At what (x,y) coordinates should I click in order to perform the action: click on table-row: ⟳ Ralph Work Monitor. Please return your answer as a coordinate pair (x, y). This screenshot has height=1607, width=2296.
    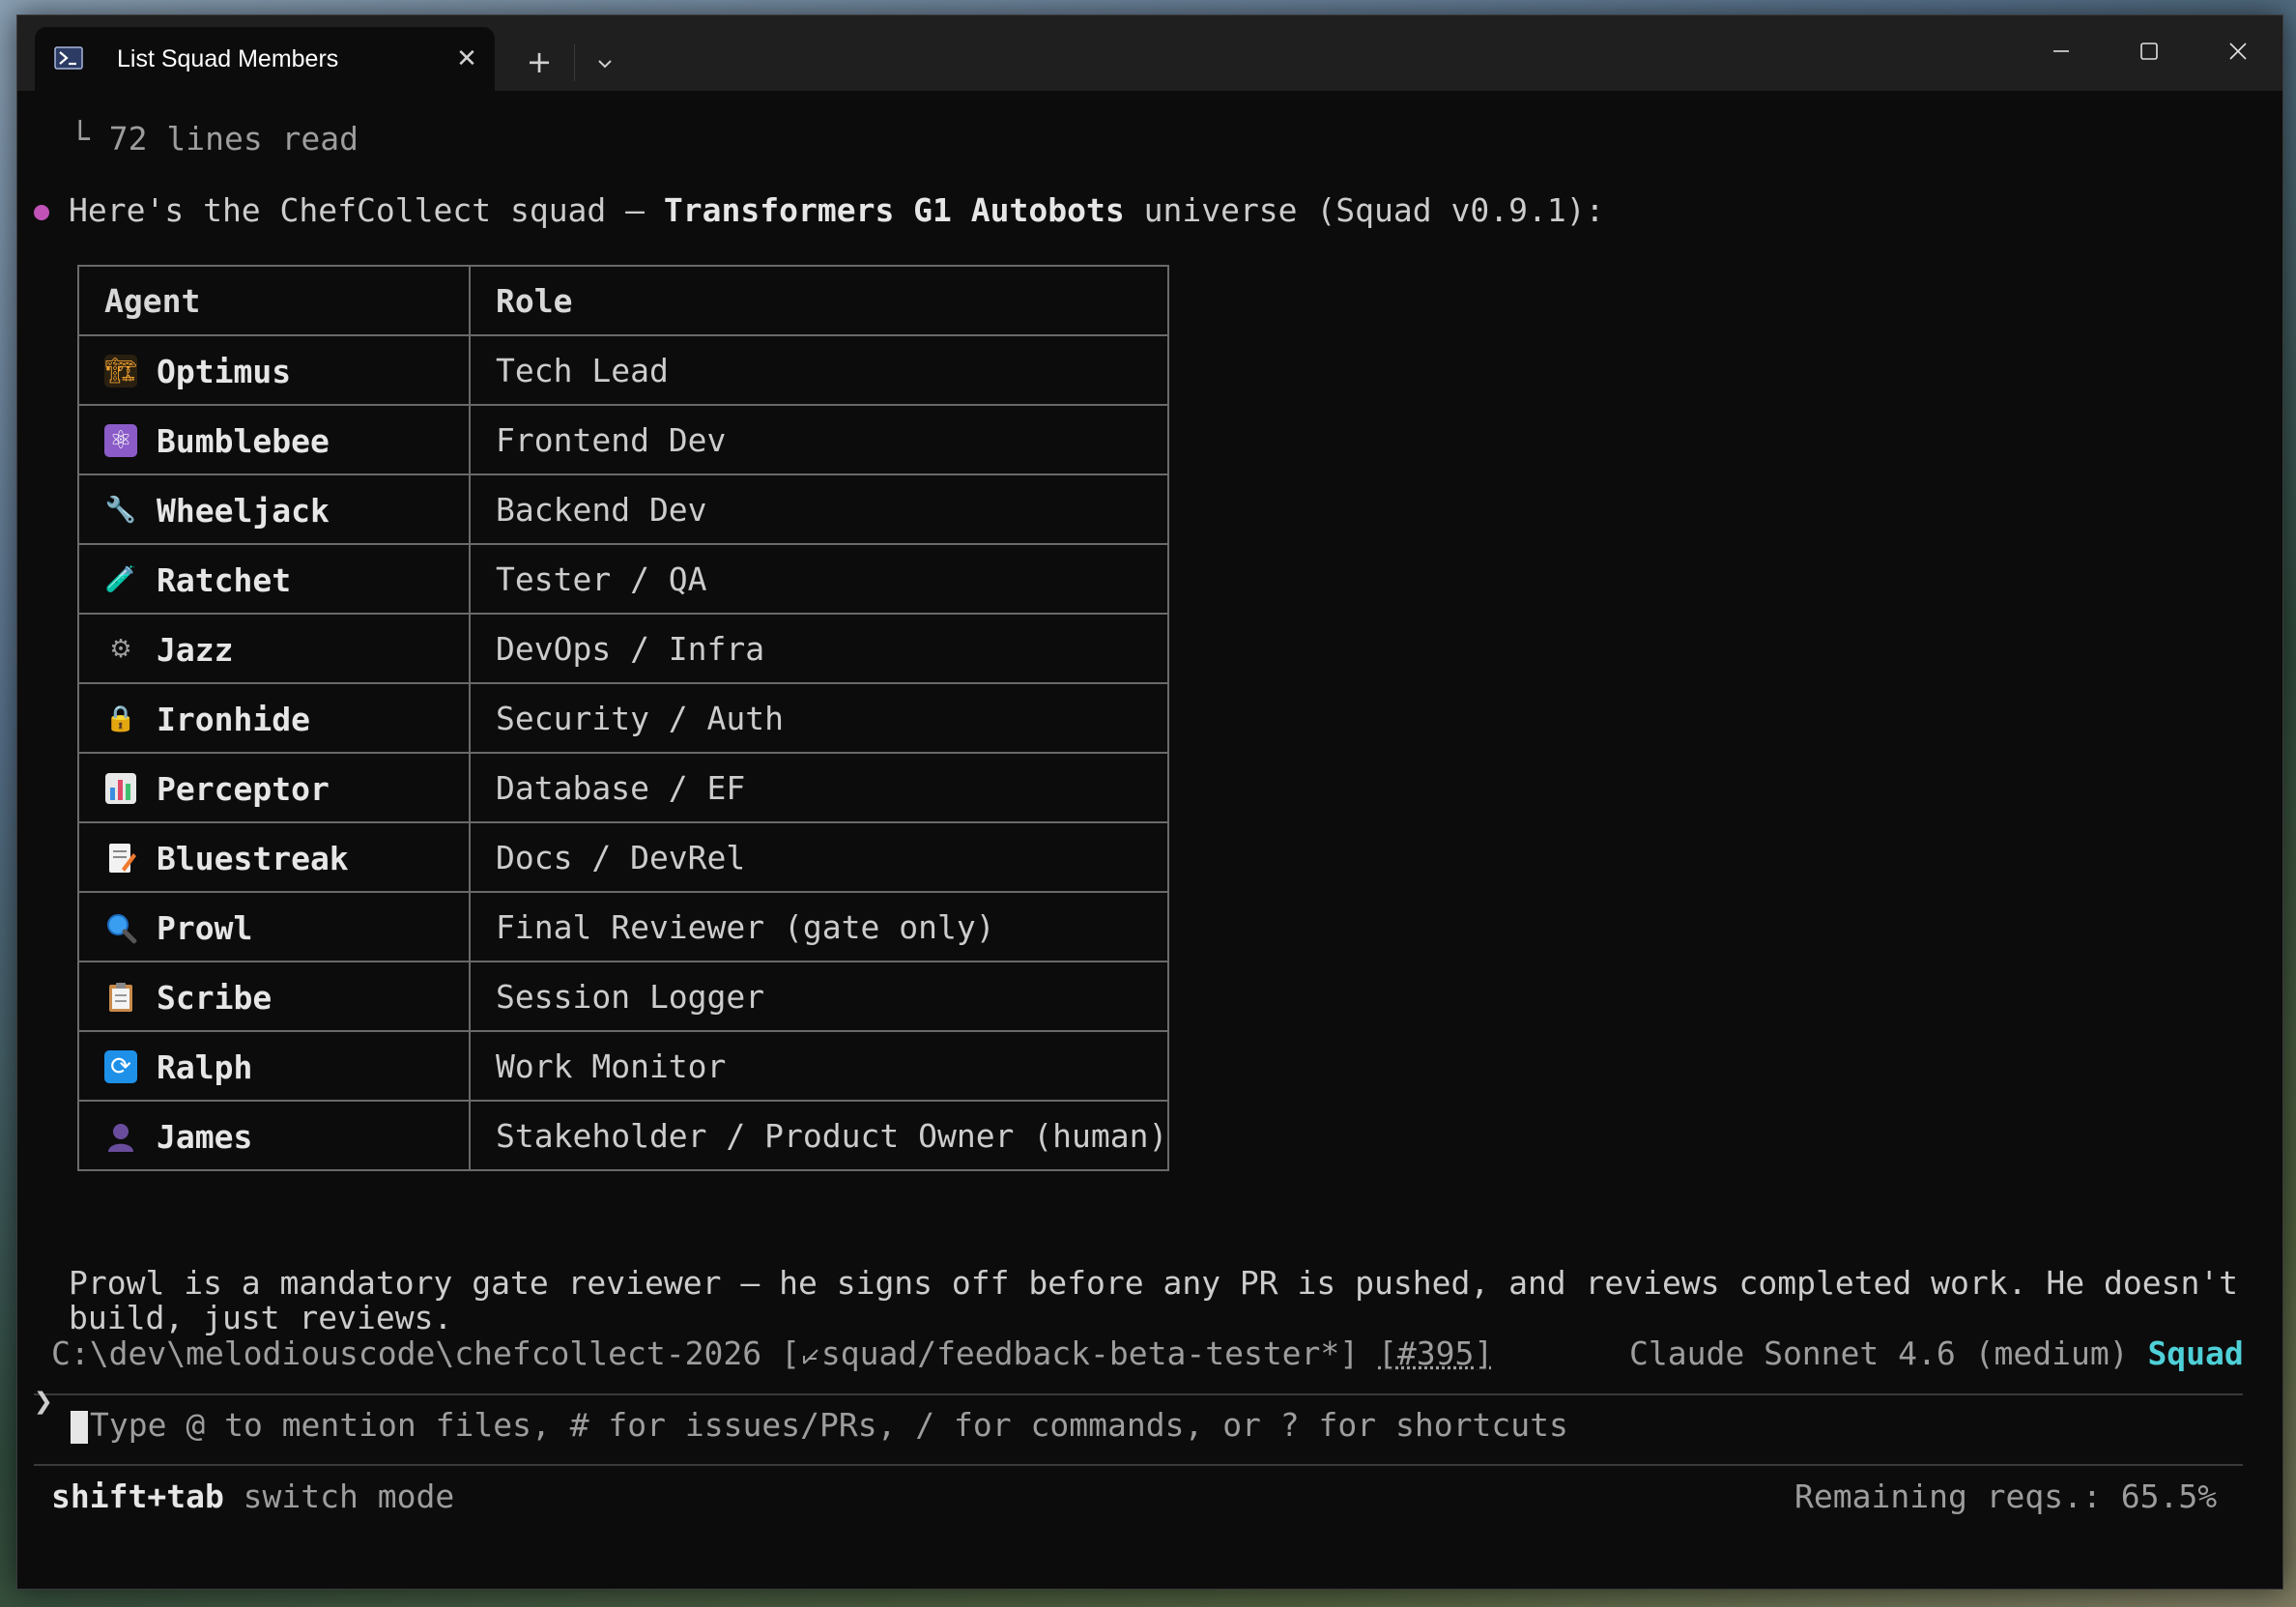
    Looking at the image, I should click on (623, 1066).